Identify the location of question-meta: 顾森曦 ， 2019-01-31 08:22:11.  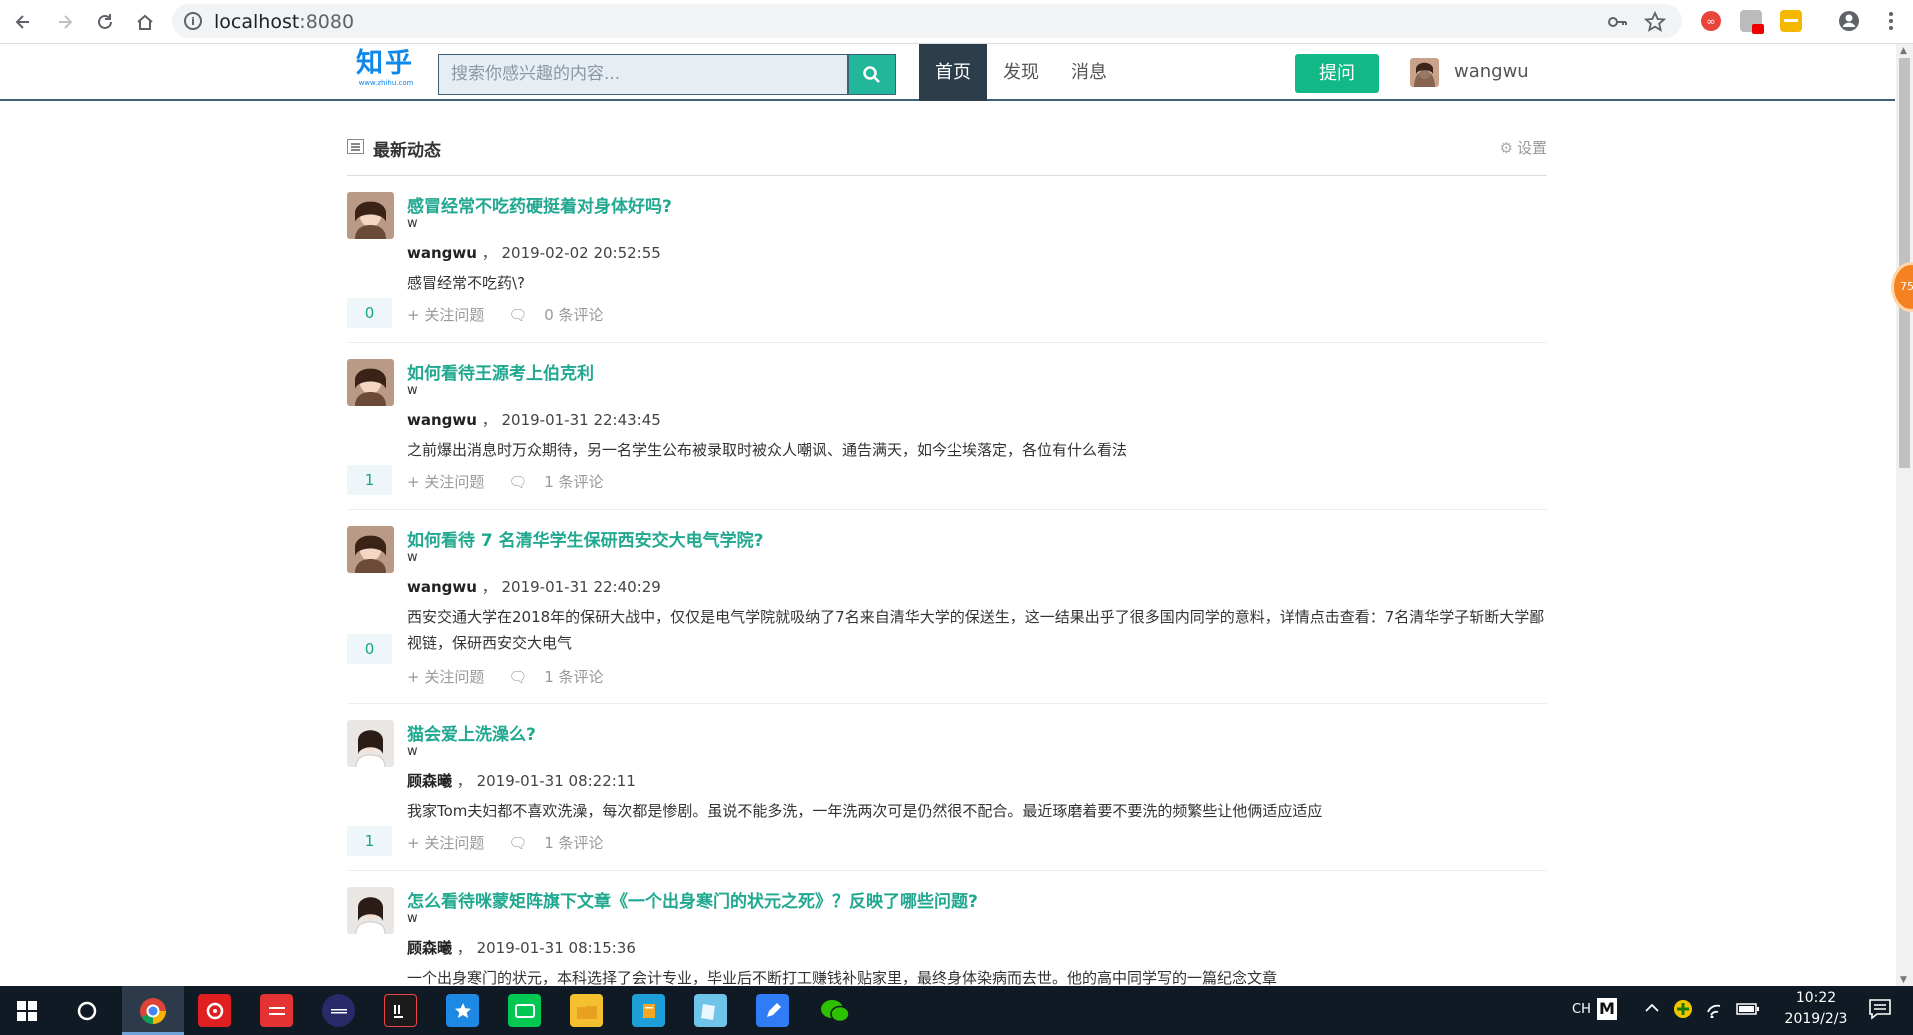
(521, 781).